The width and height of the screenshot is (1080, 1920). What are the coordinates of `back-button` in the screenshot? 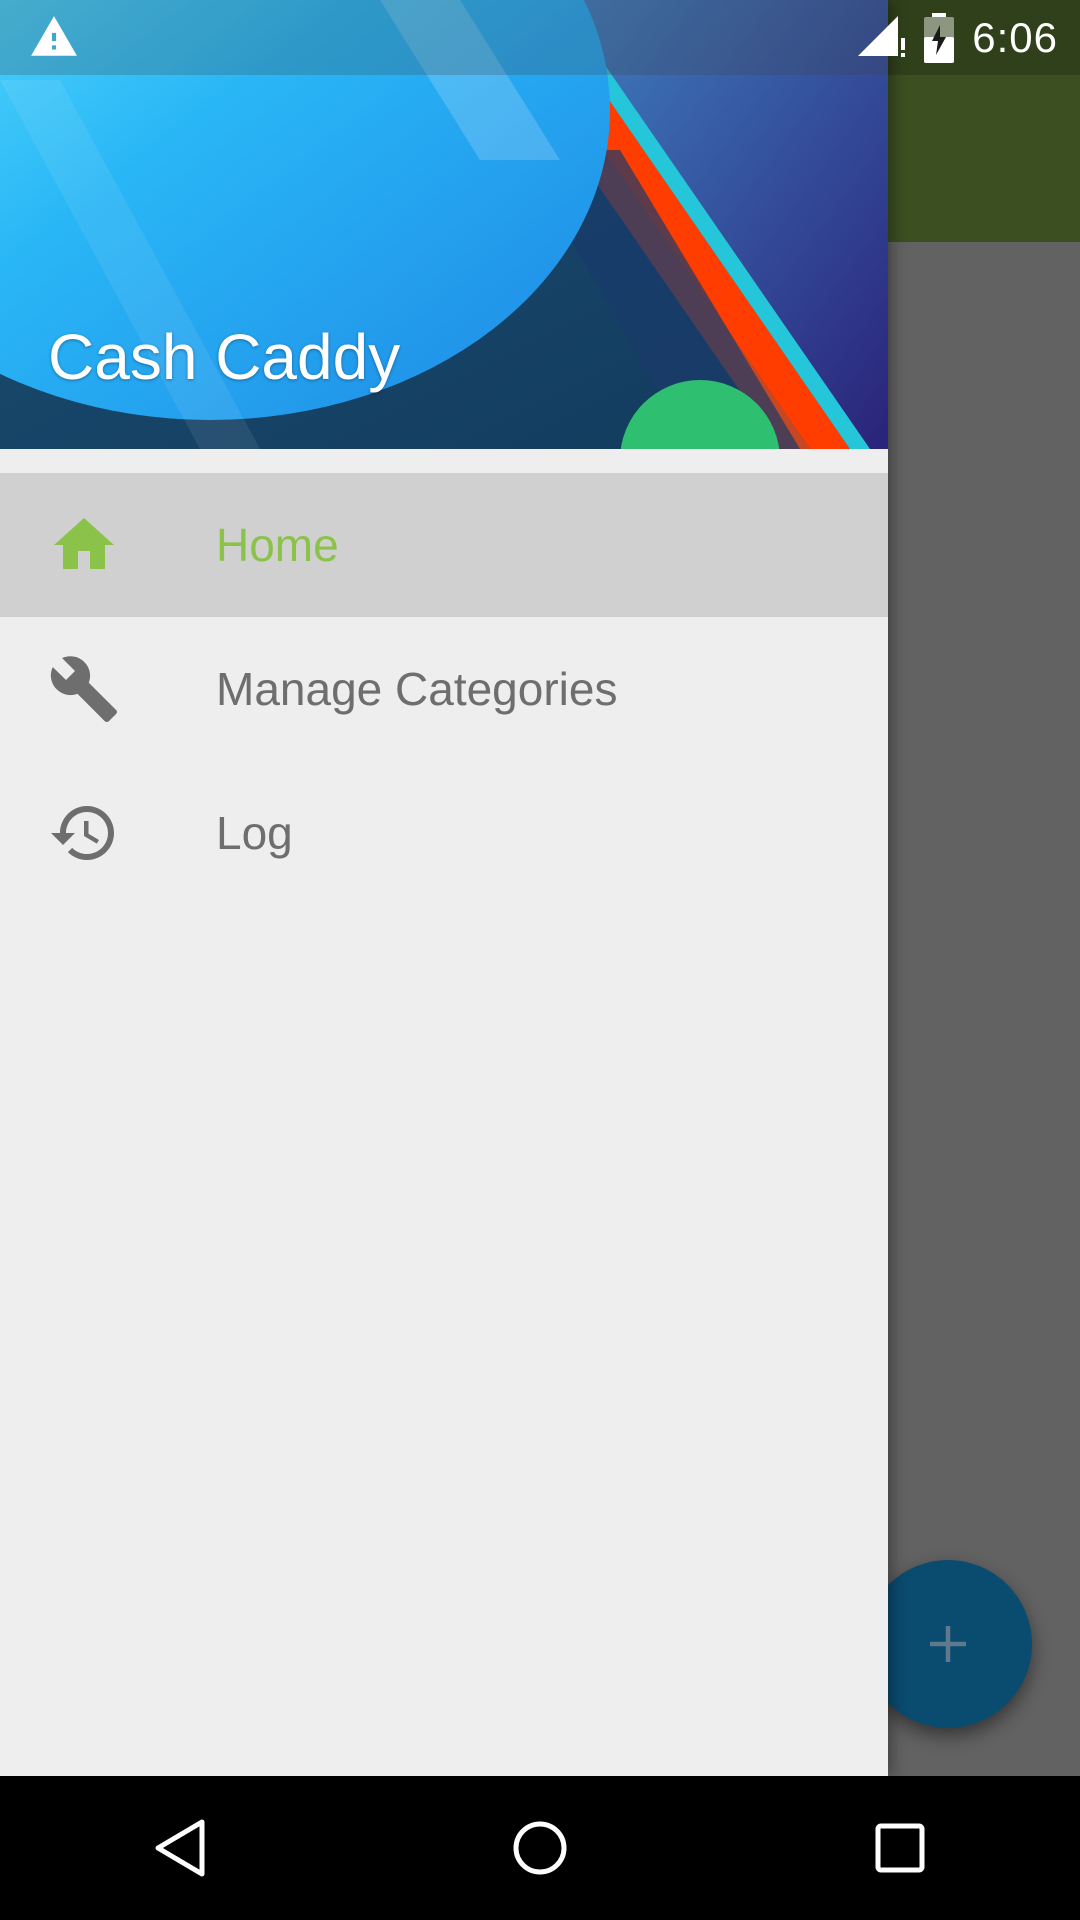 It's located at (180, 1848).